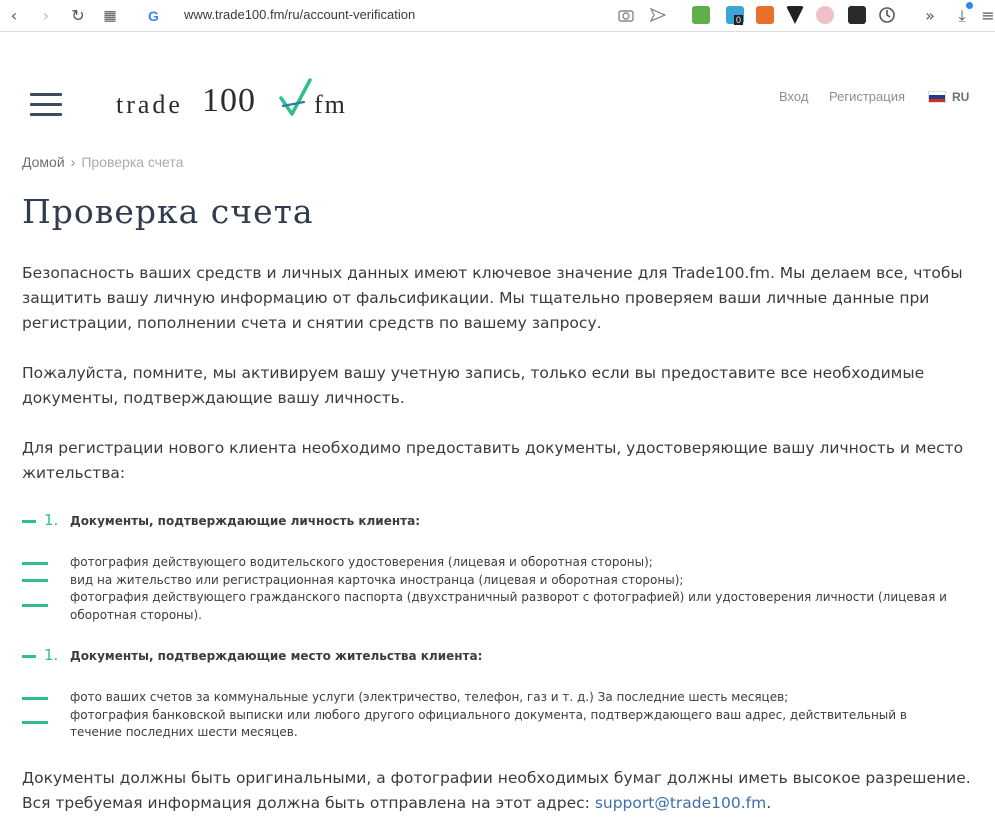 The width and height of the screenshot is (995, 830). I want to click on page-title: Проверка счета, so click(168, 211).